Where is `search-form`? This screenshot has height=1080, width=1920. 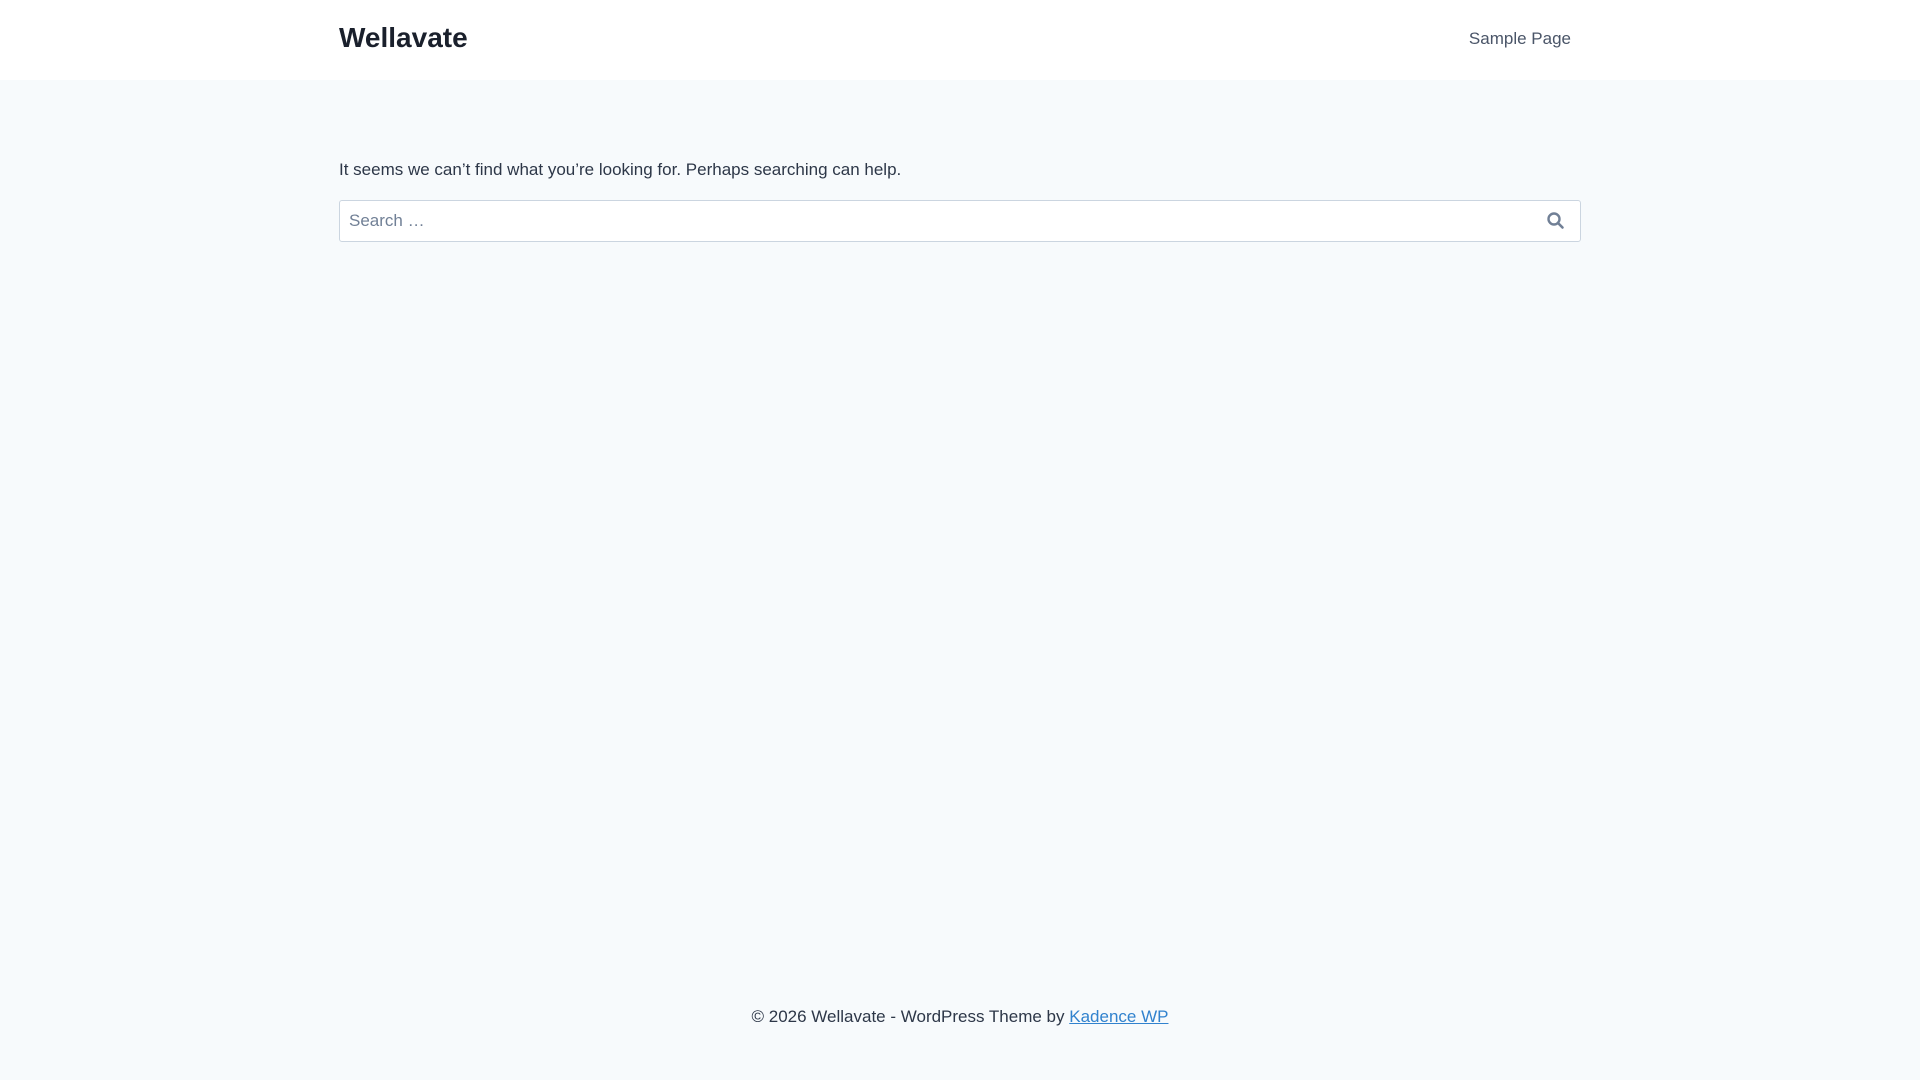
search-form is located at coordinates (960, 221).